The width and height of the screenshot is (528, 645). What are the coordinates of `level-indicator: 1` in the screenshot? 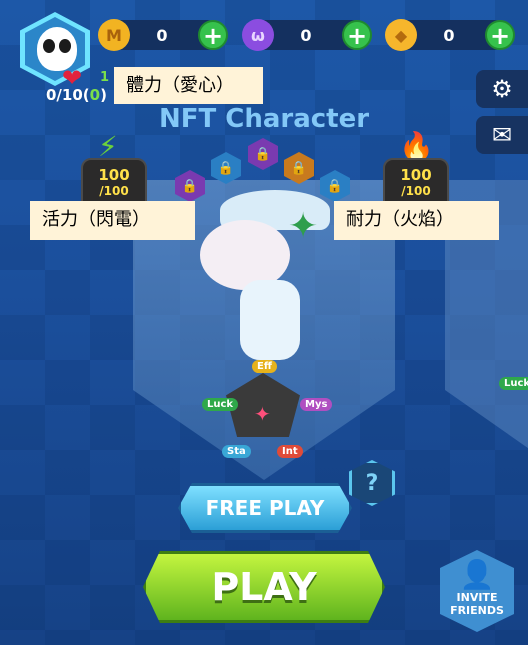 It's located at (105, 77).